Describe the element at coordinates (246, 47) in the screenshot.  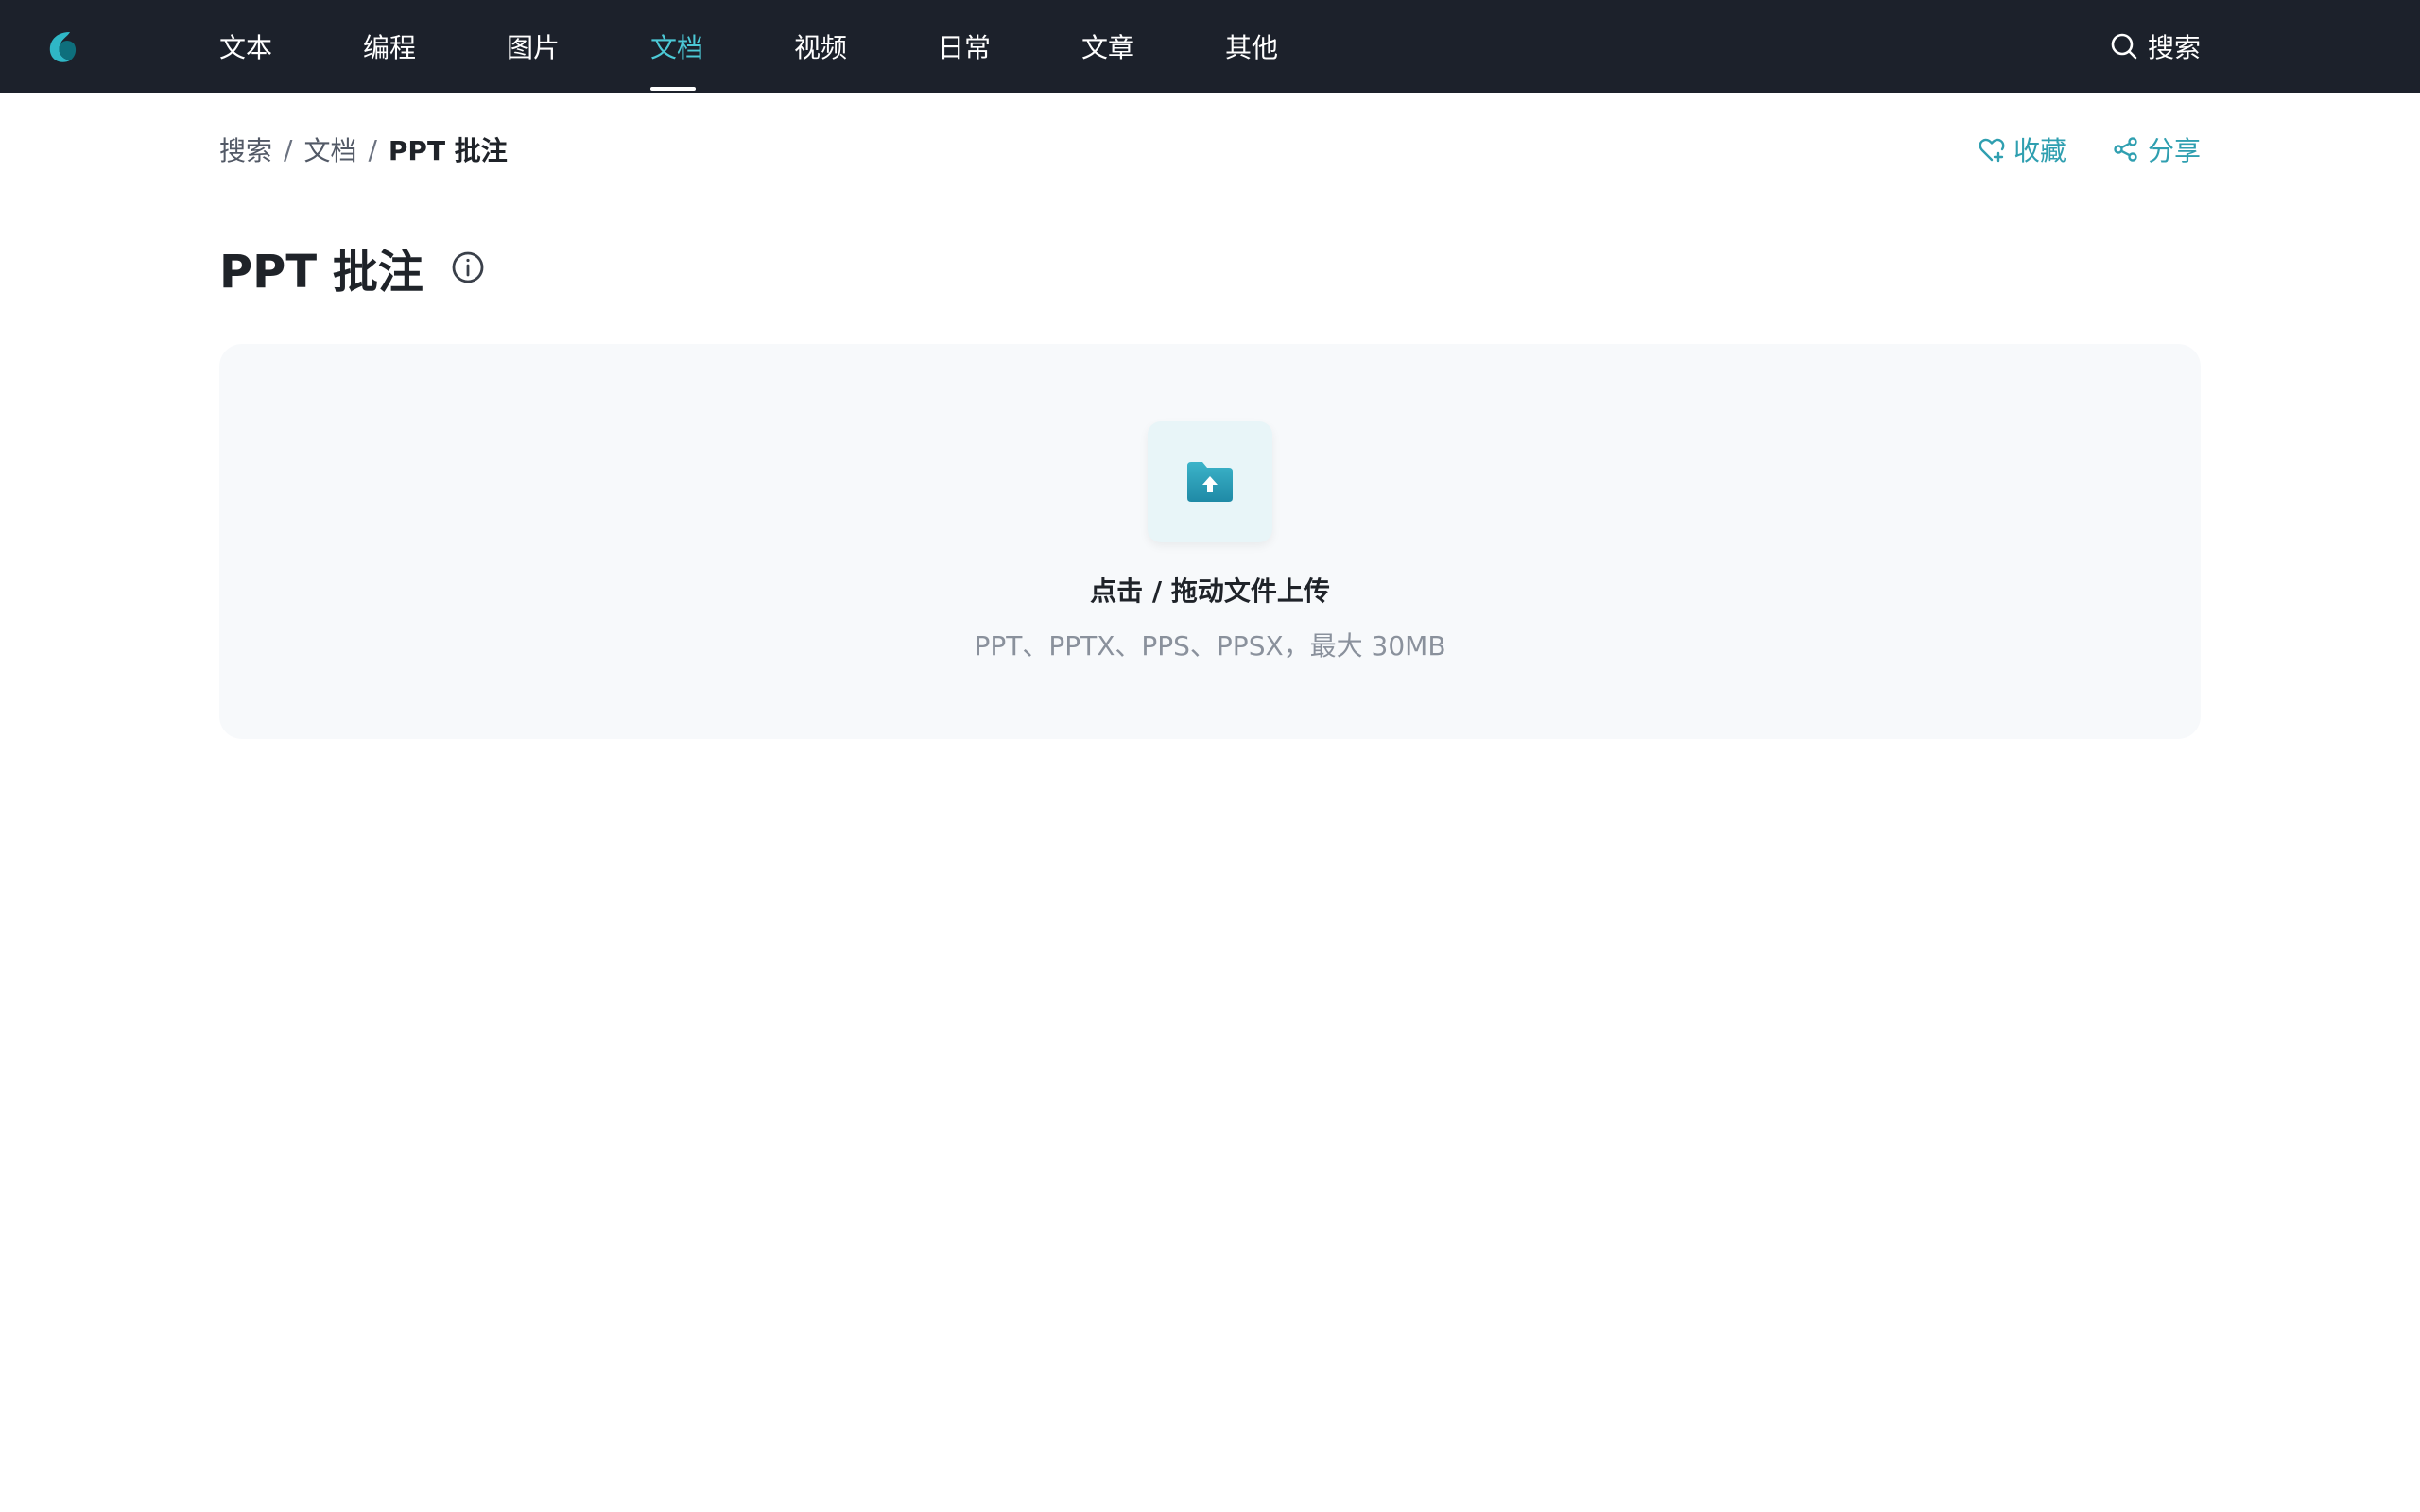
I see `nav-item-label: 文本` at that location.